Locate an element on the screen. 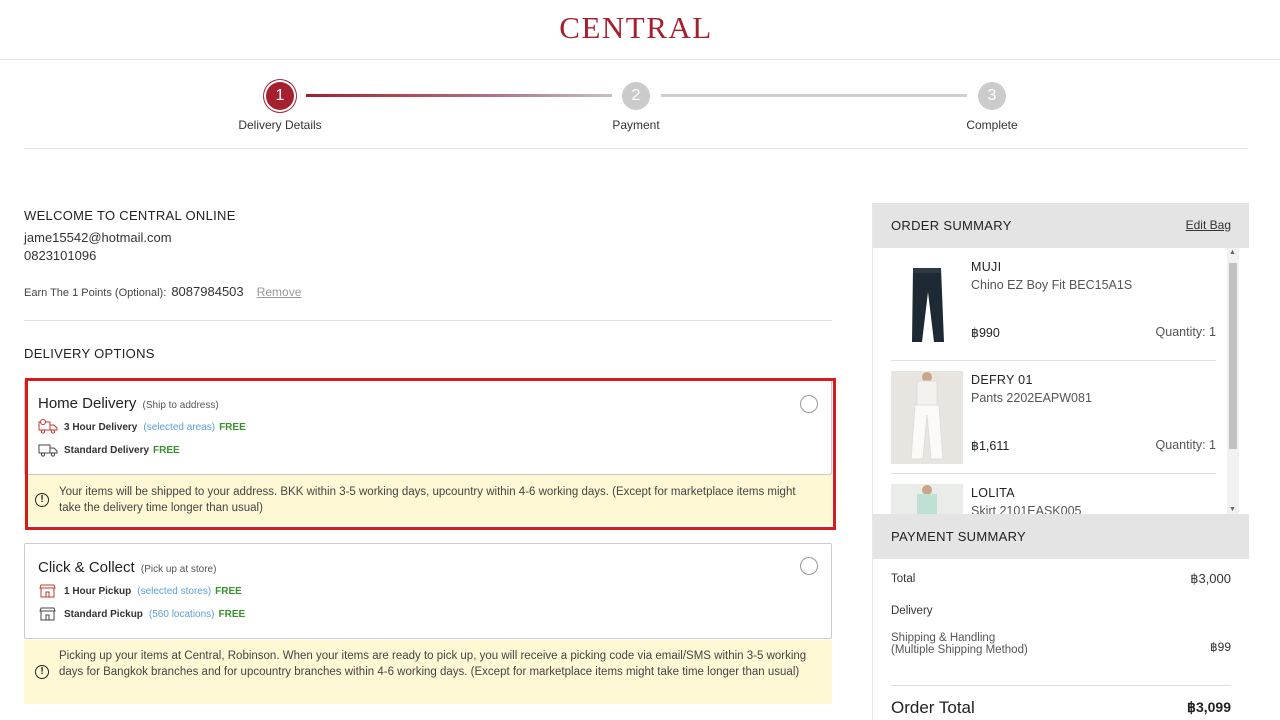 The width and height of the screenshot is (1280, 720). order-summary-header: ORDER SUMMARY Edit Bag is located at coordinates (1061, 225).